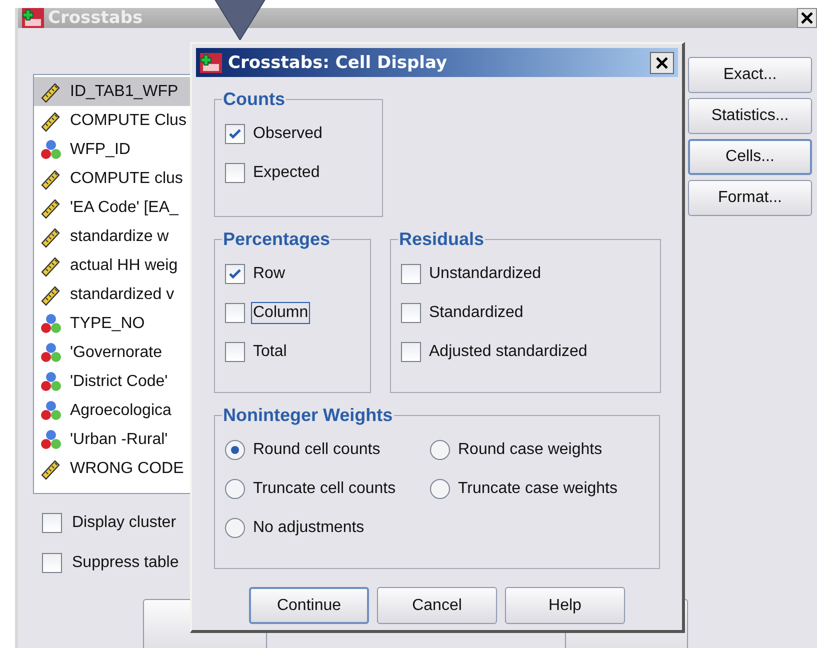 This screenshot has height=648, width=817. What do you see at coordinates (476, 312) in the screenshot?
I see `checkbox-label: Standardized` at bounding box center [476, 312].